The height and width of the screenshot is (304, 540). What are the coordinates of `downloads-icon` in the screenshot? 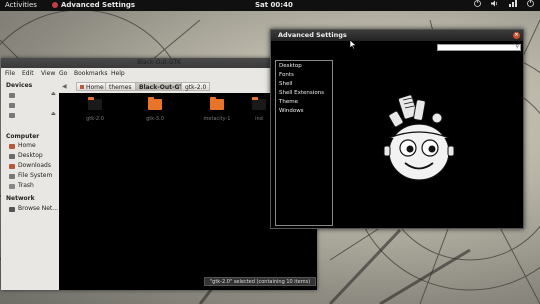 It's located at (12, 166).